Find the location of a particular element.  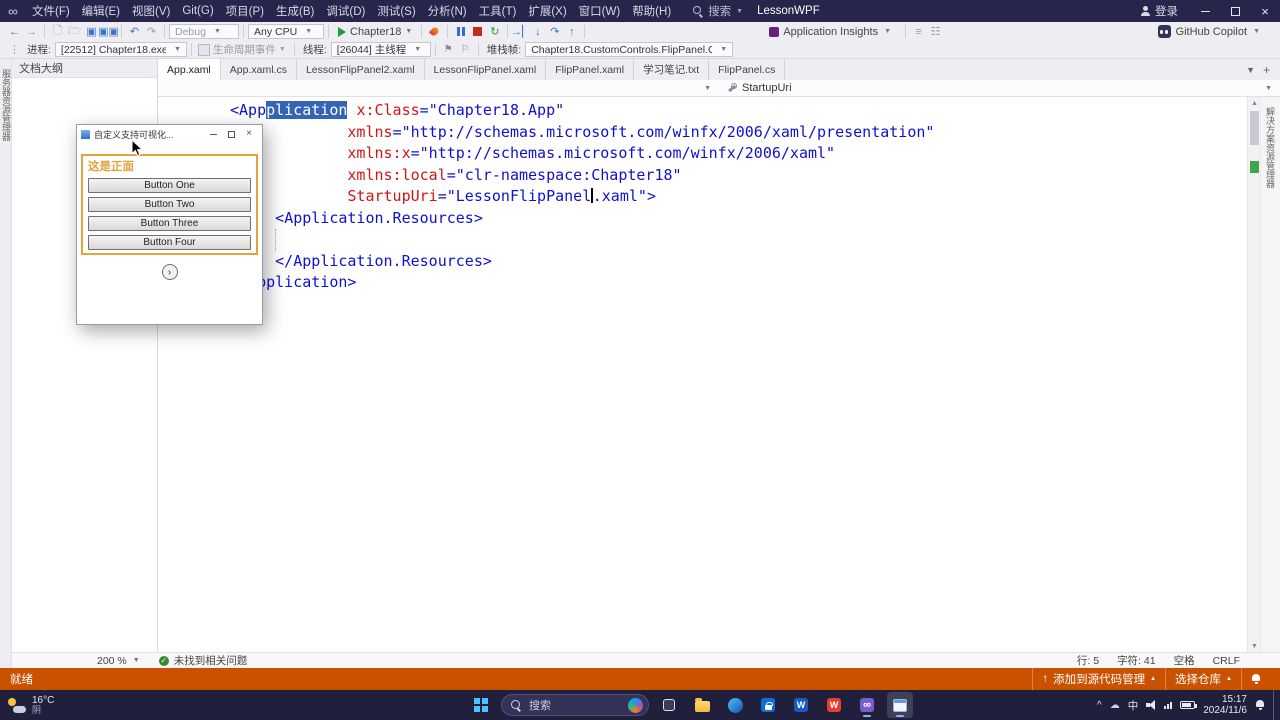

toolbar-extra-icon: ≡ is located at coordinates (918, 32).